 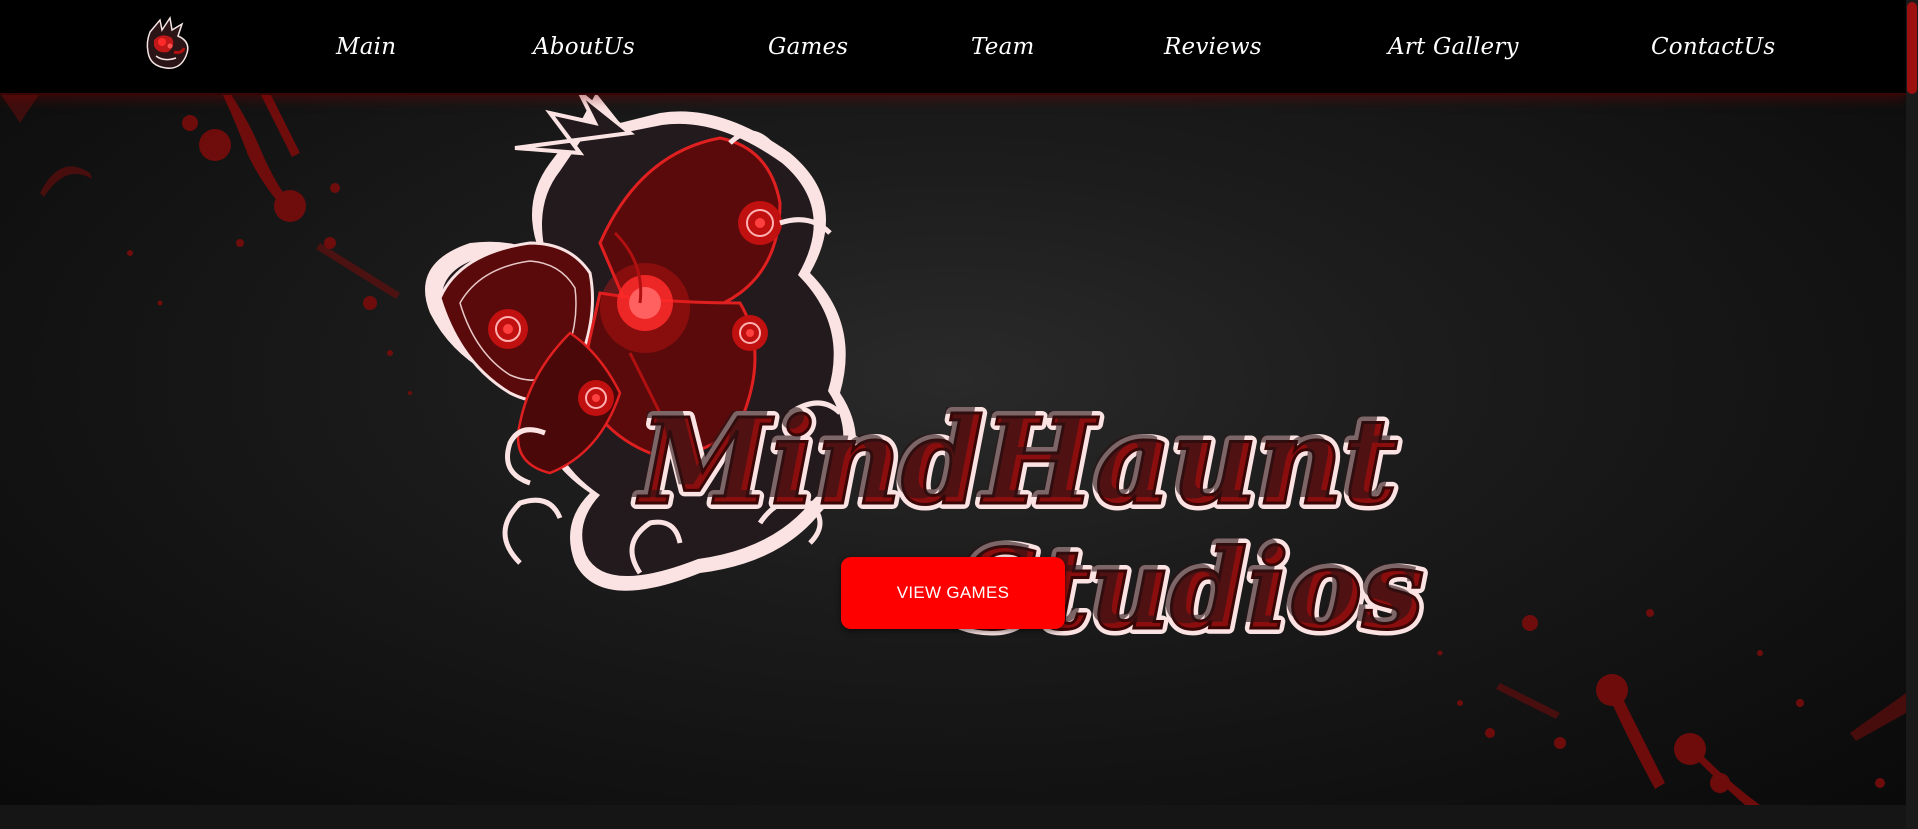 I want to click on page-footer-edge, so click(x=953, y=817).